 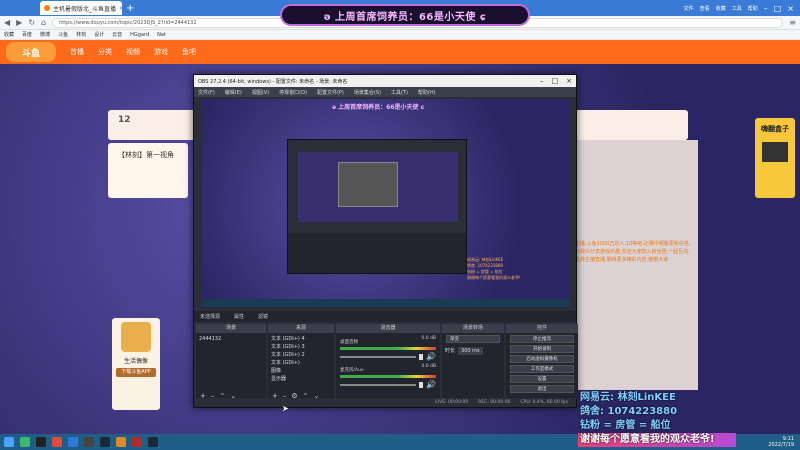 I want to click on wechat-icon, so click(x=25, y=442).